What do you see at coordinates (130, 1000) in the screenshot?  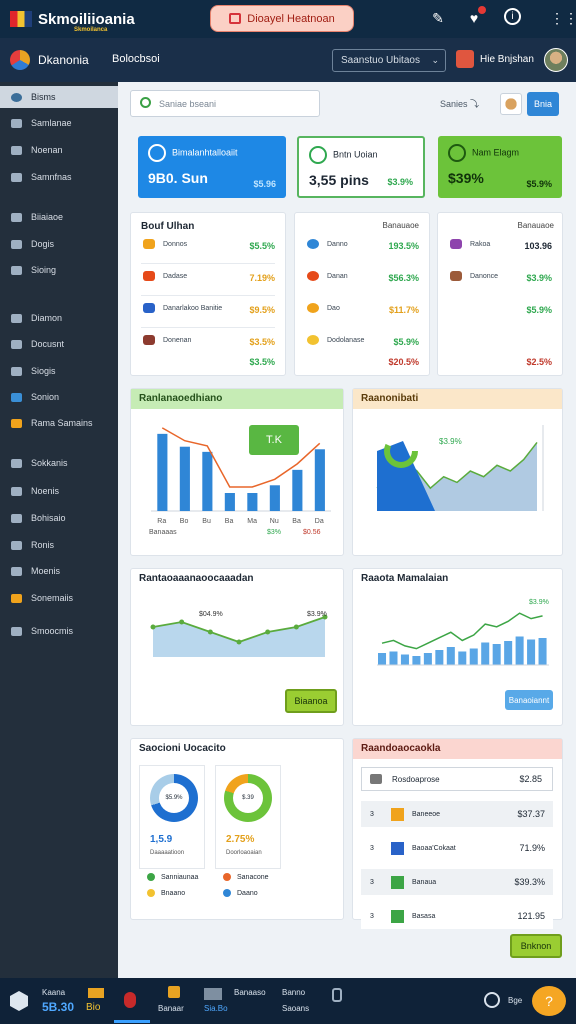 I see `record-icon` at bounding box center [130, 1000].